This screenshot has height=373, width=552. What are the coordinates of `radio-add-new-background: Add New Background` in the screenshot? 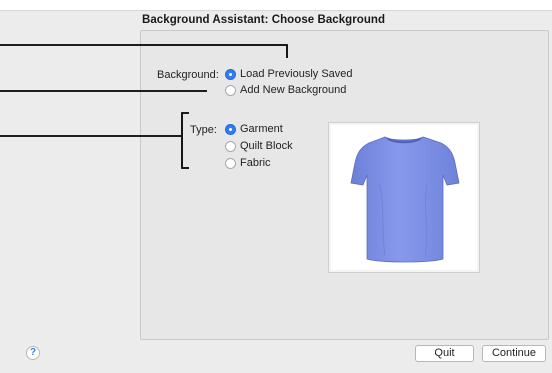 It's located at (285, 90).